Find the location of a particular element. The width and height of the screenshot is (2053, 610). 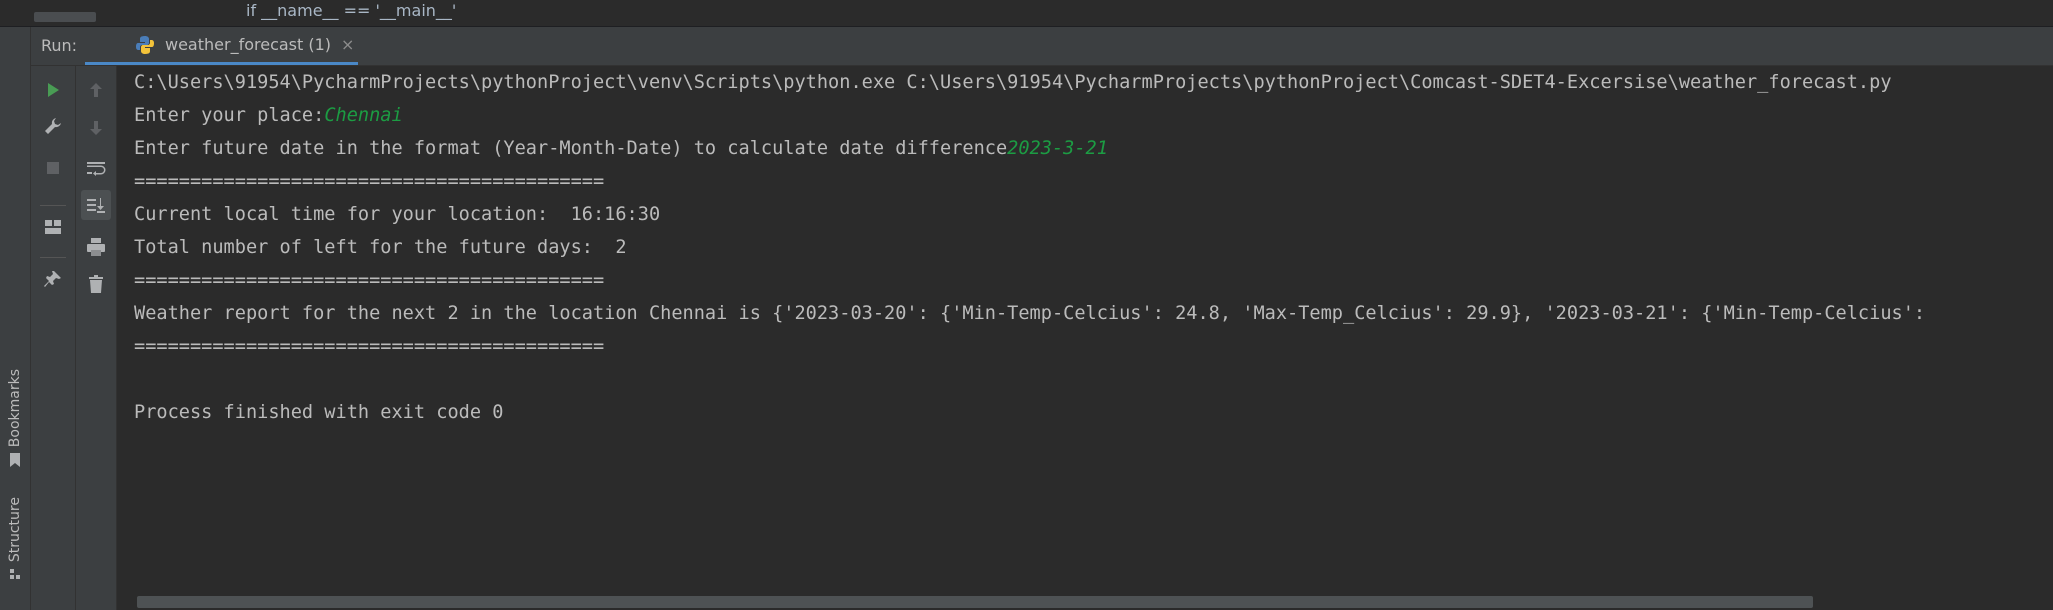

clear-all-button is located at coordinates (96, 284).